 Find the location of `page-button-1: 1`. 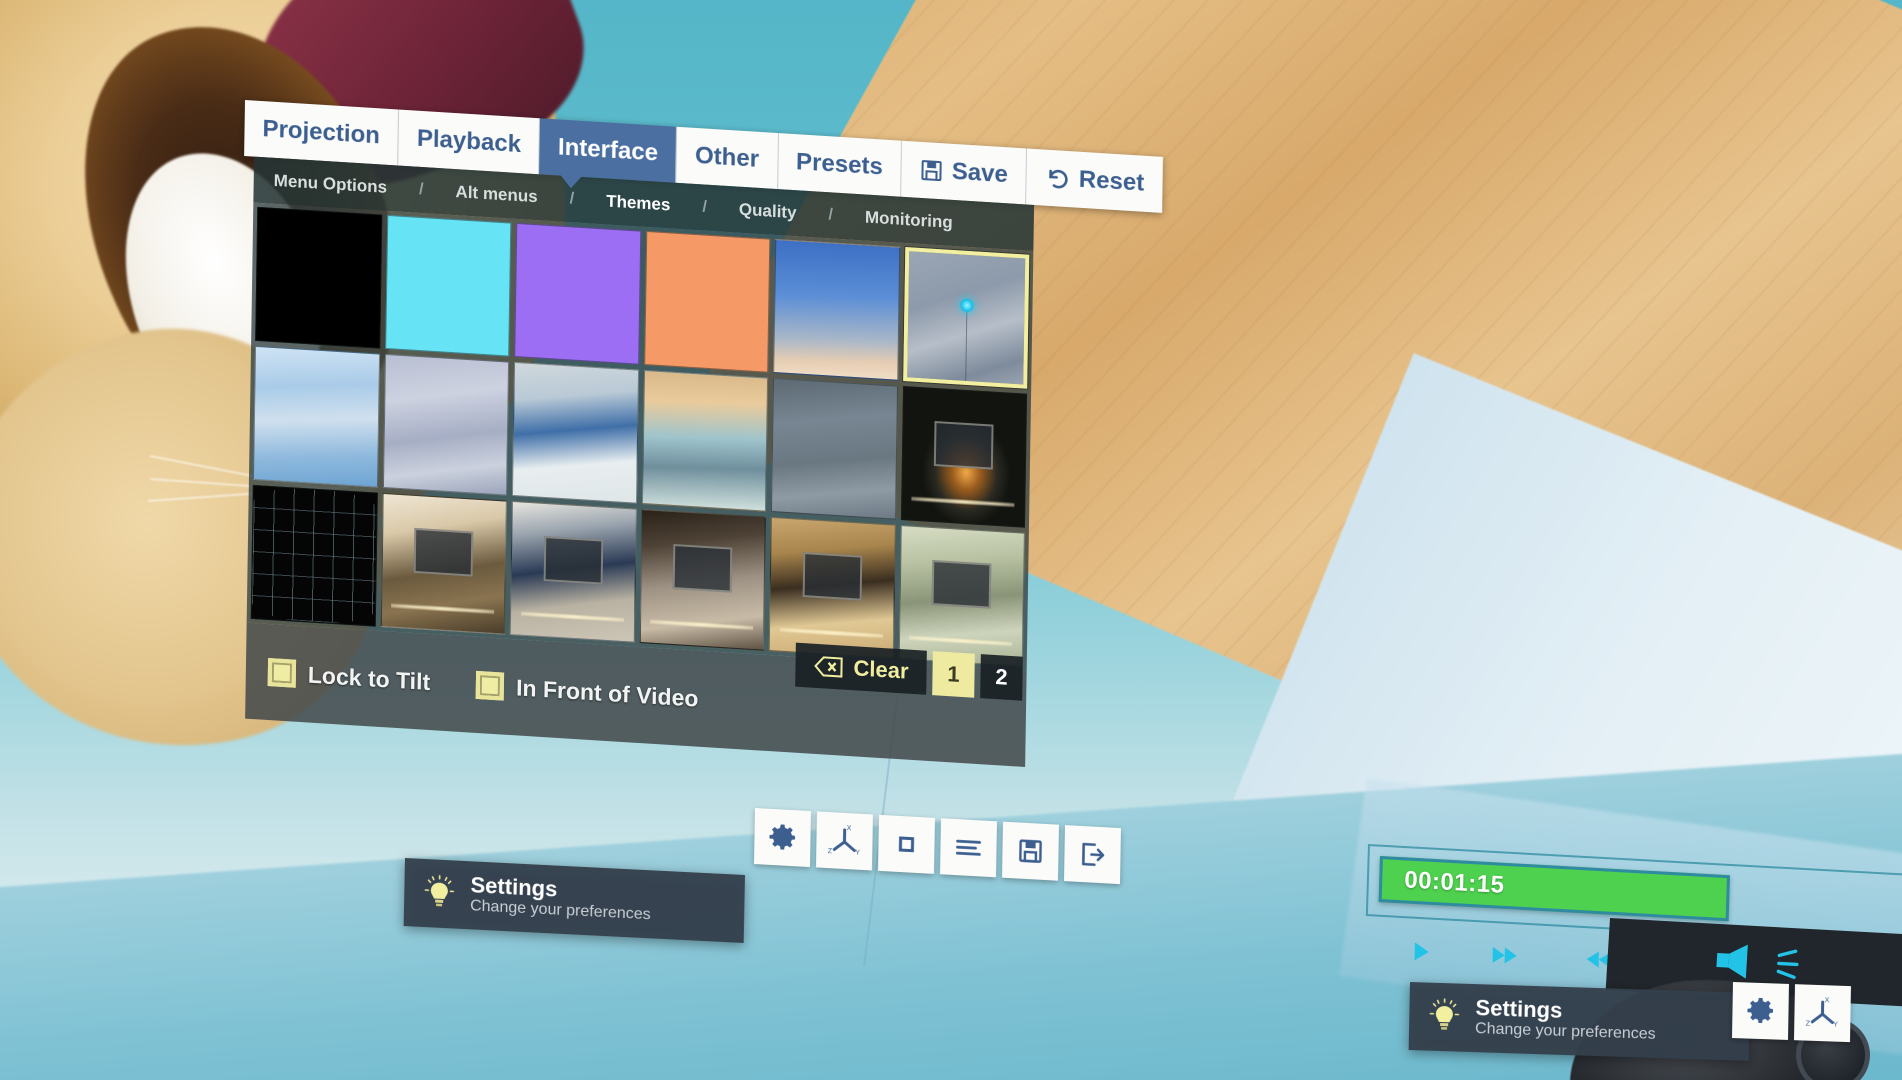

page-button-1: 1 is located at coordinates (953, 674).